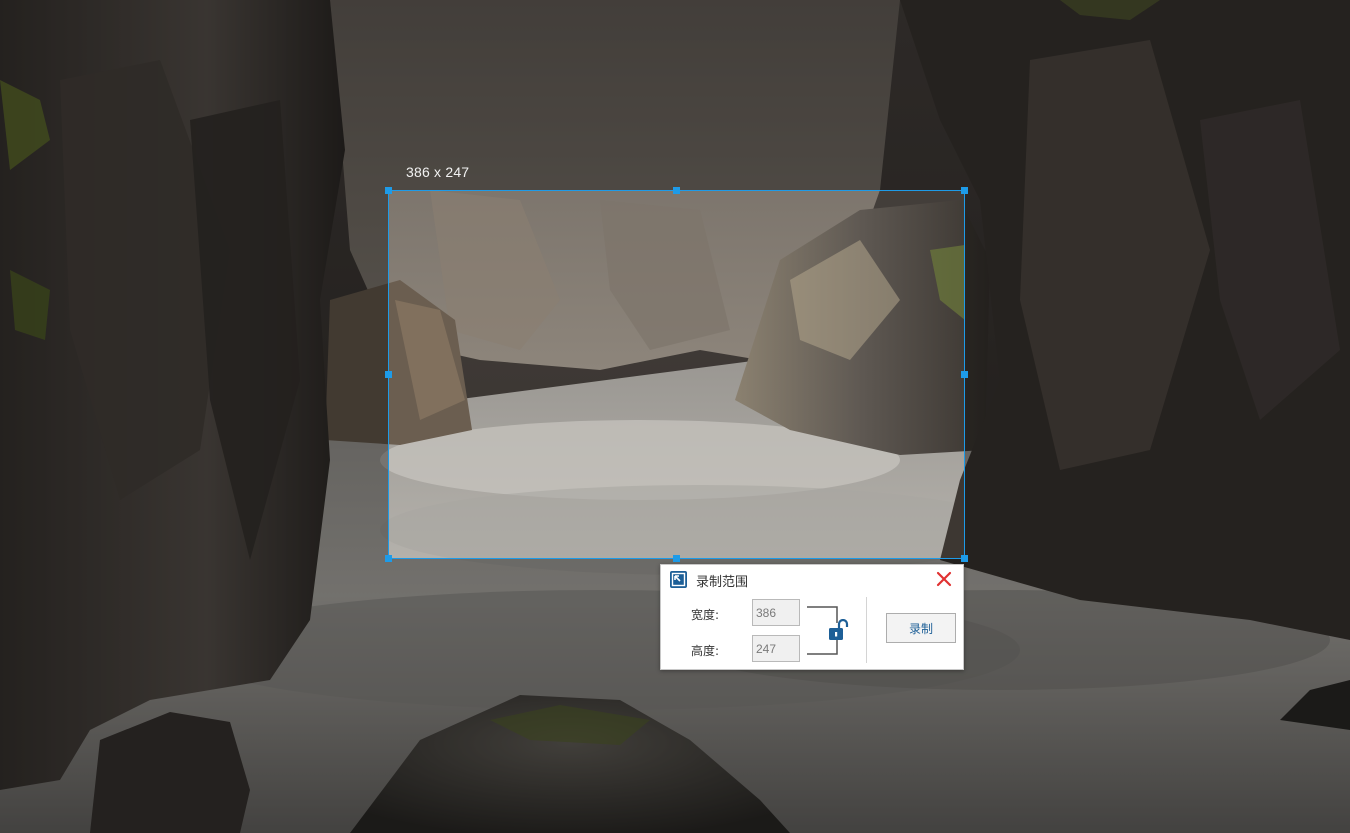 The height and width of the screenshot is (833, 1350). What do you see at coordinates (812, 579) in the screenshot?
I see `dialog-titlebar: 录制范围` at bounding box center [812, 579].